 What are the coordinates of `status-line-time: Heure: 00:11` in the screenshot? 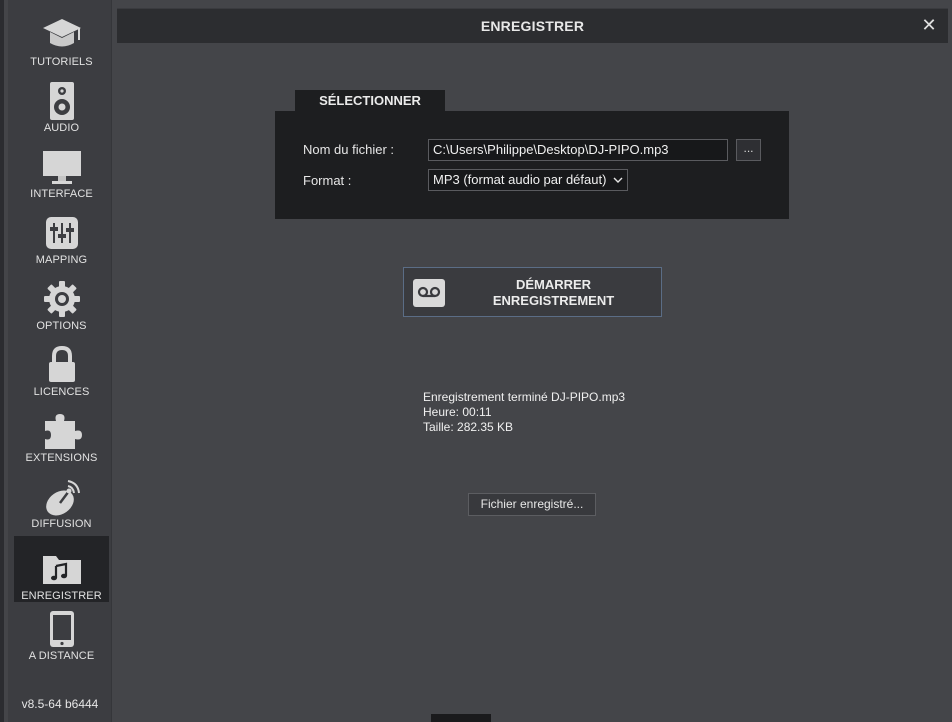 It's located at (457, 412).